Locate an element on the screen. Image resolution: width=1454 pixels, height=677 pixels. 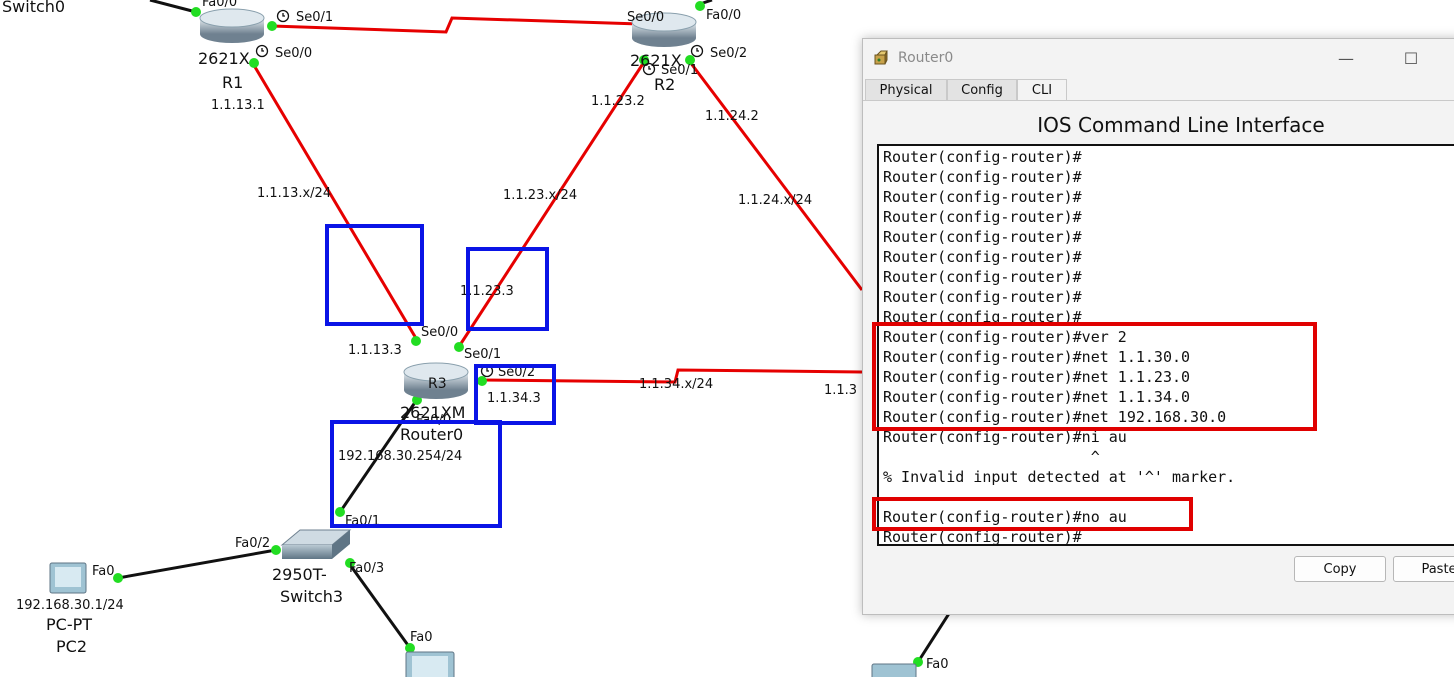
ip-label: 1.1.13.x/24 is located at coordinates (294, 193).